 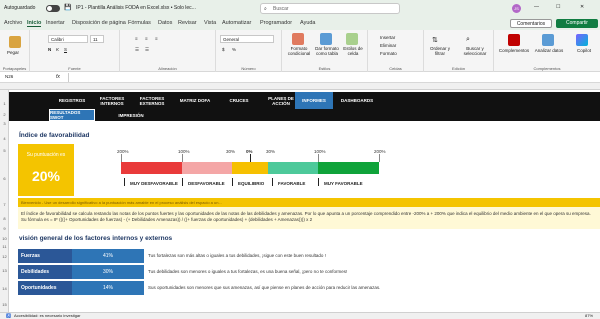 I want to click on menu-automatizar: Automatizar, so click(x=236, y=23).